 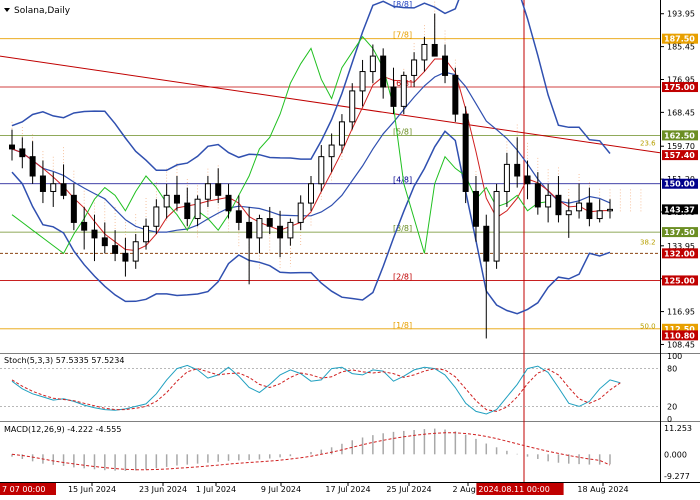 I want to click on price-label-text: 157.40, so click(x=679, y=155).